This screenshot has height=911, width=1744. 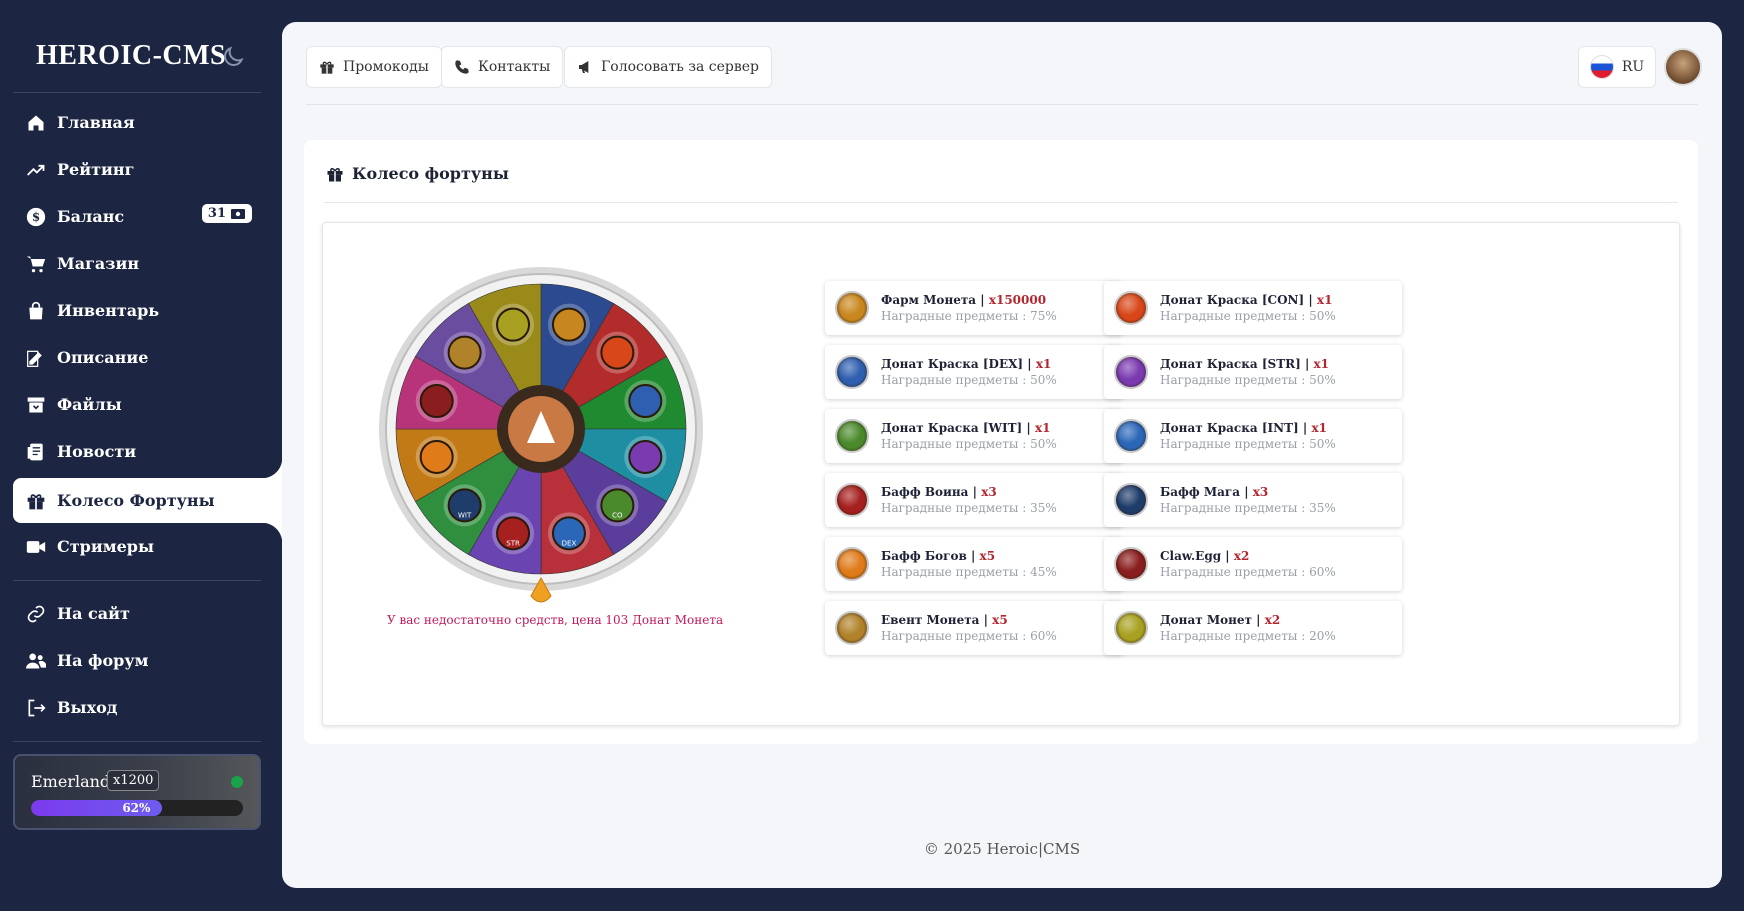 What do you see at coordinates (103, 660) in the screenshot?
I see `sidebar-item-label: На форум` at bounding box center [103, 660].